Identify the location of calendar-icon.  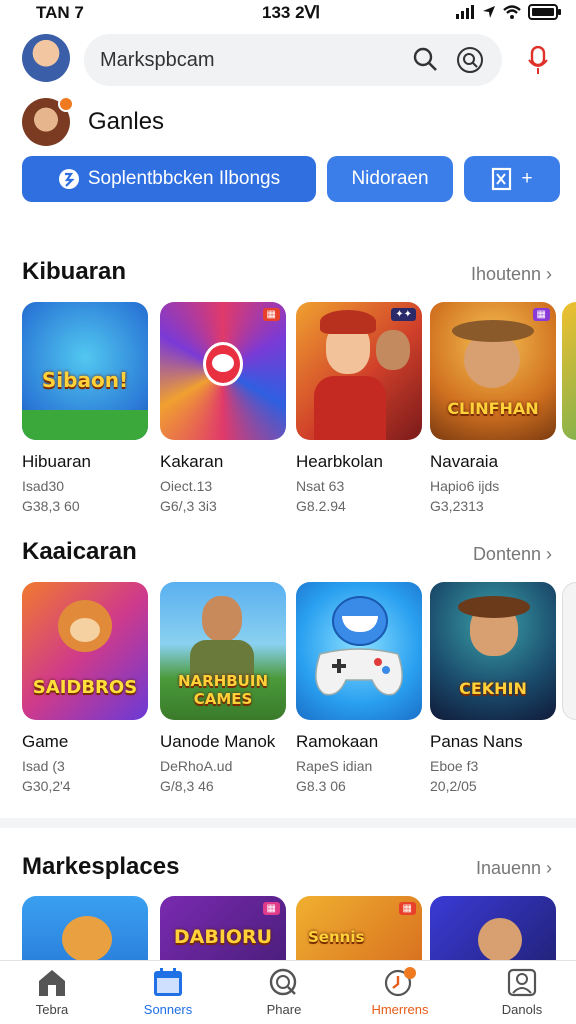
(168, 982).